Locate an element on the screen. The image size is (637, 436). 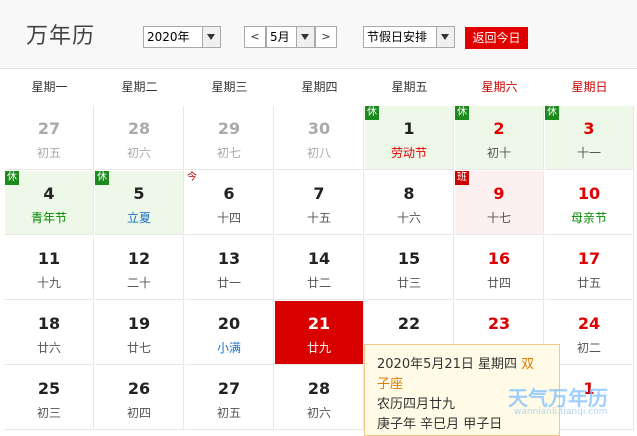
day-number: 26 is located at coordinates (139, 388).